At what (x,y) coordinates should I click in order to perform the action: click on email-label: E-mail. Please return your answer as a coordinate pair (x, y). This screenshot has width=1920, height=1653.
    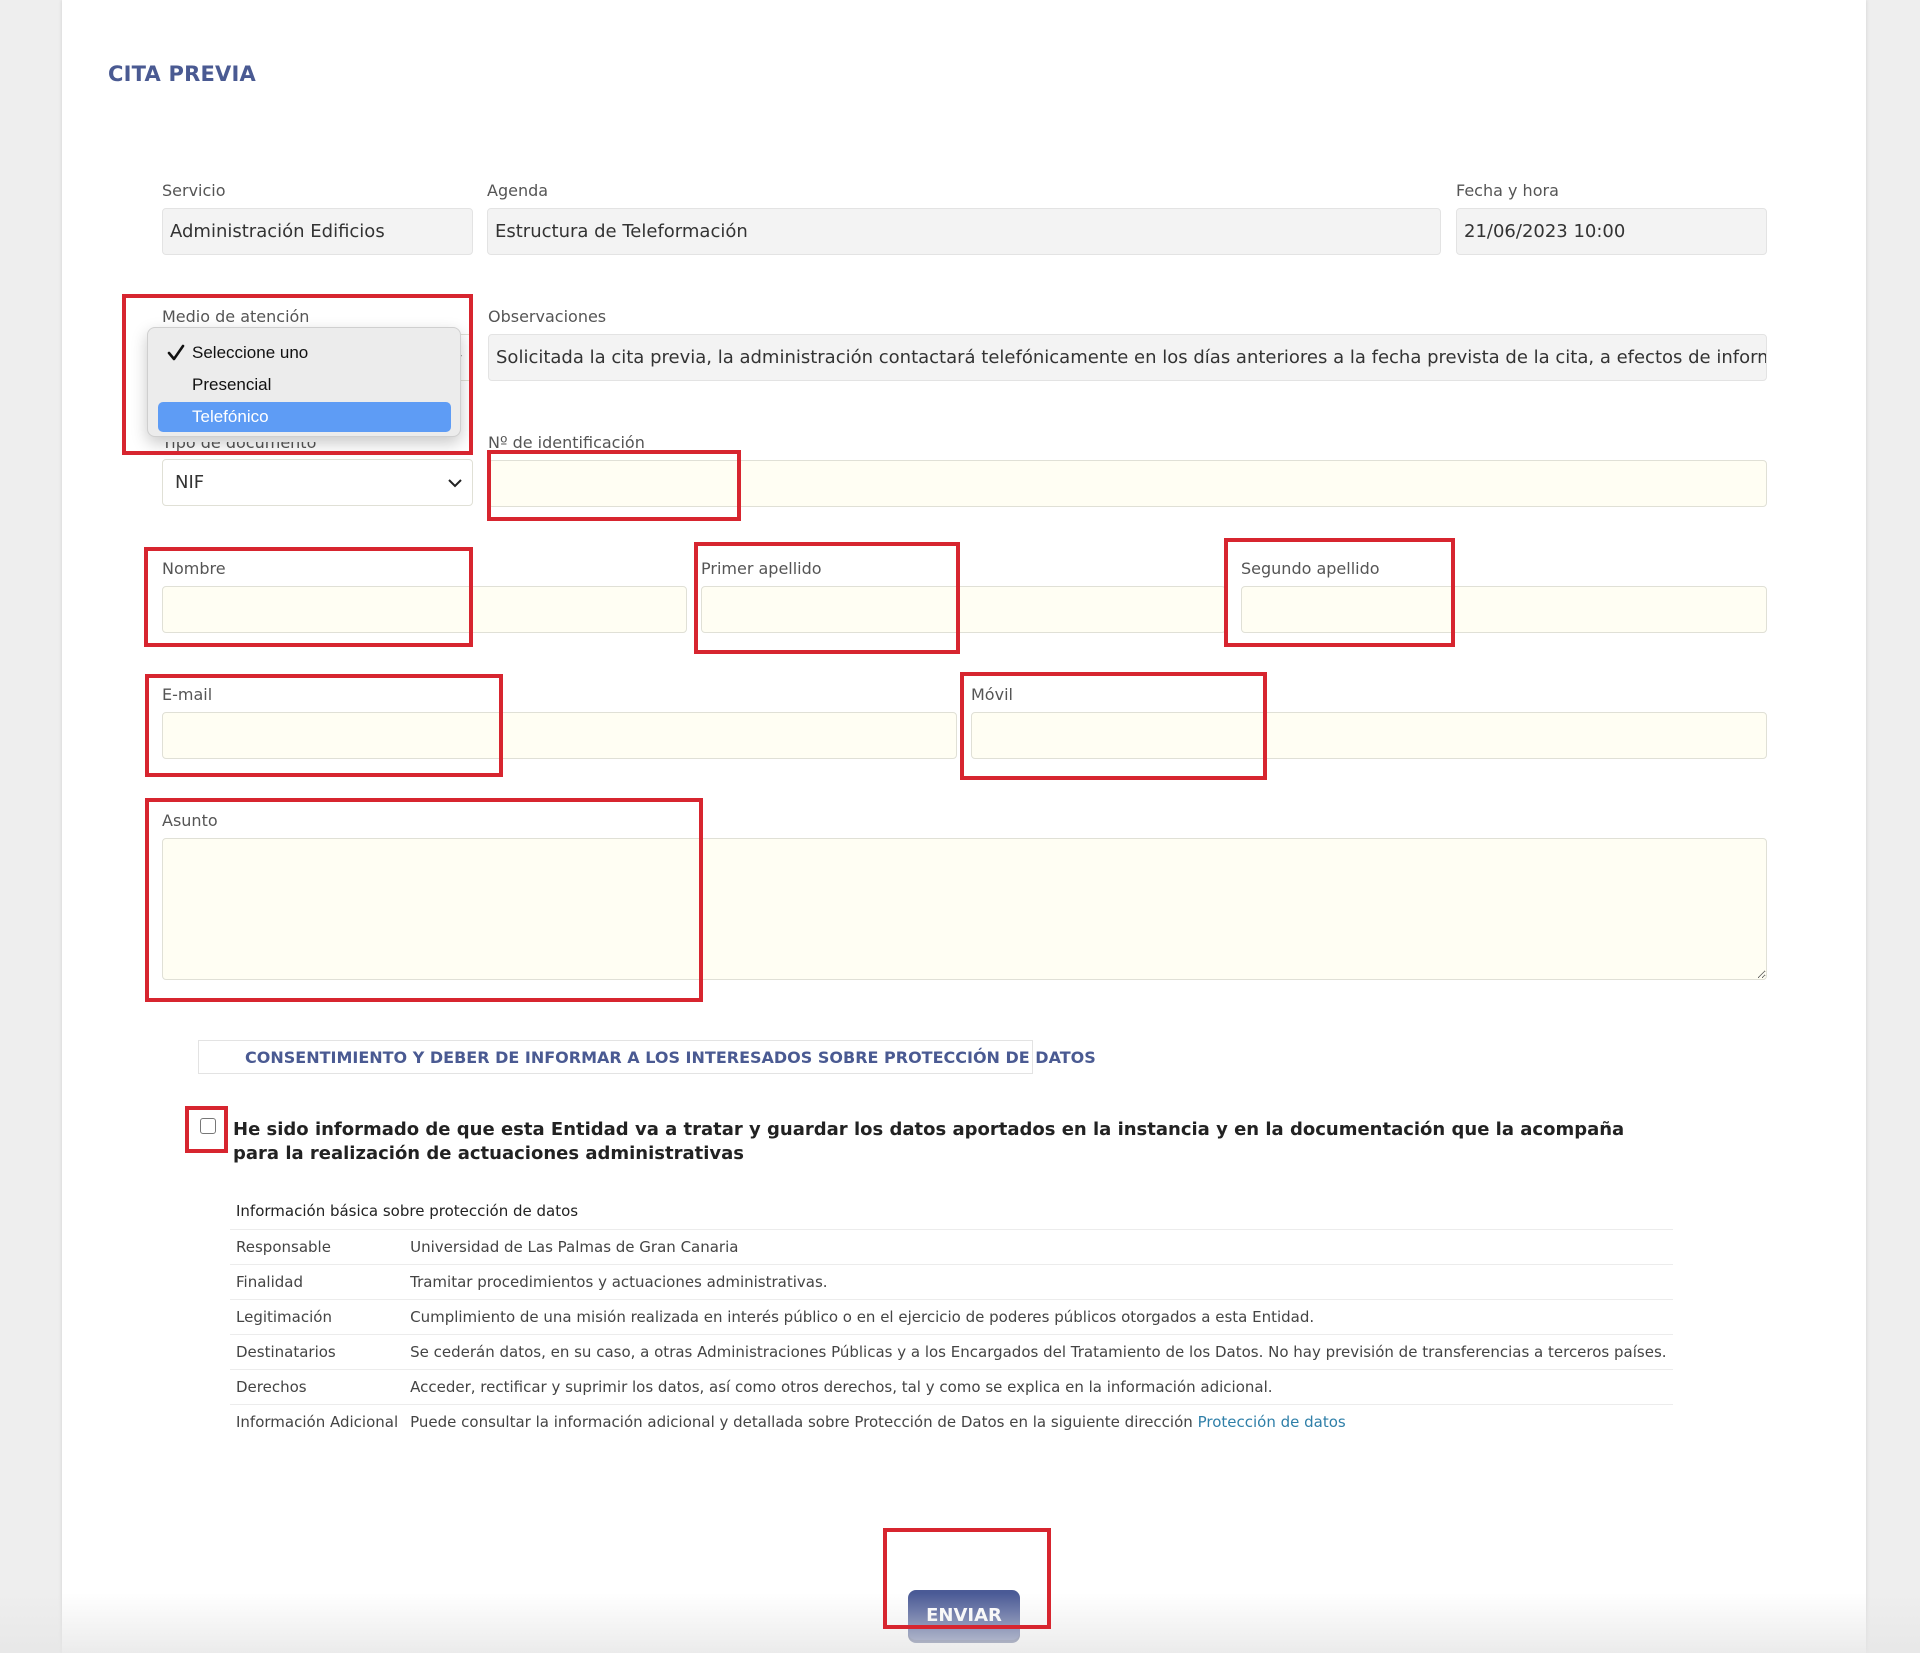
    Looking at the image, I should click on (187, 694).